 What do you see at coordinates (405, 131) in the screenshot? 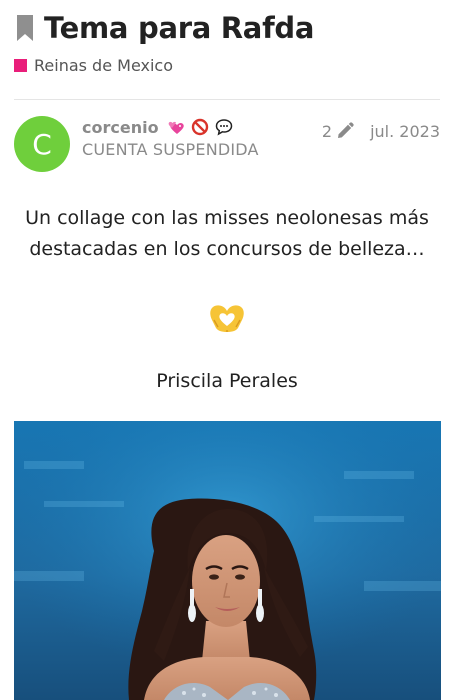
I see `post-date: jul. 2023` at bounding box center [405, 131].